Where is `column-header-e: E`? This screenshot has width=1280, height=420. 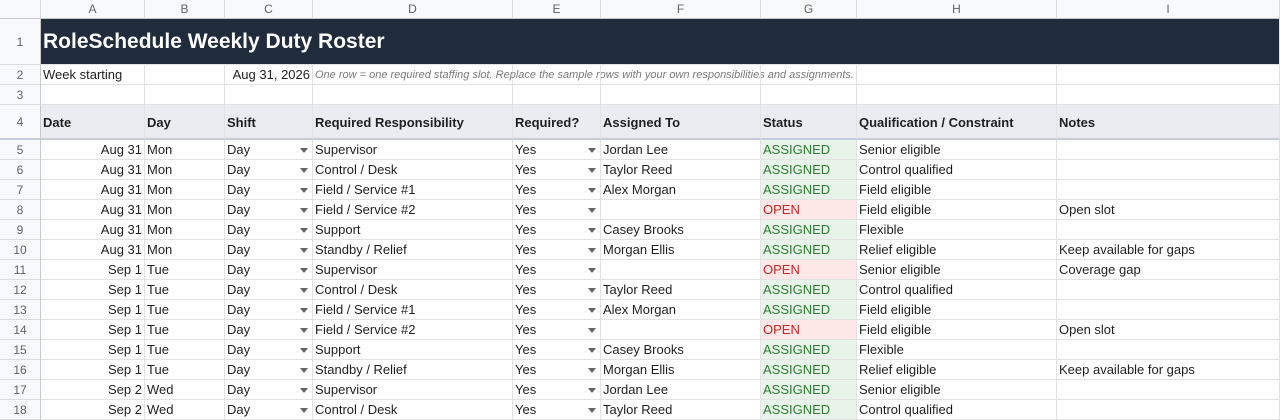 column-header-e: E is located at coordinates (557, 9).